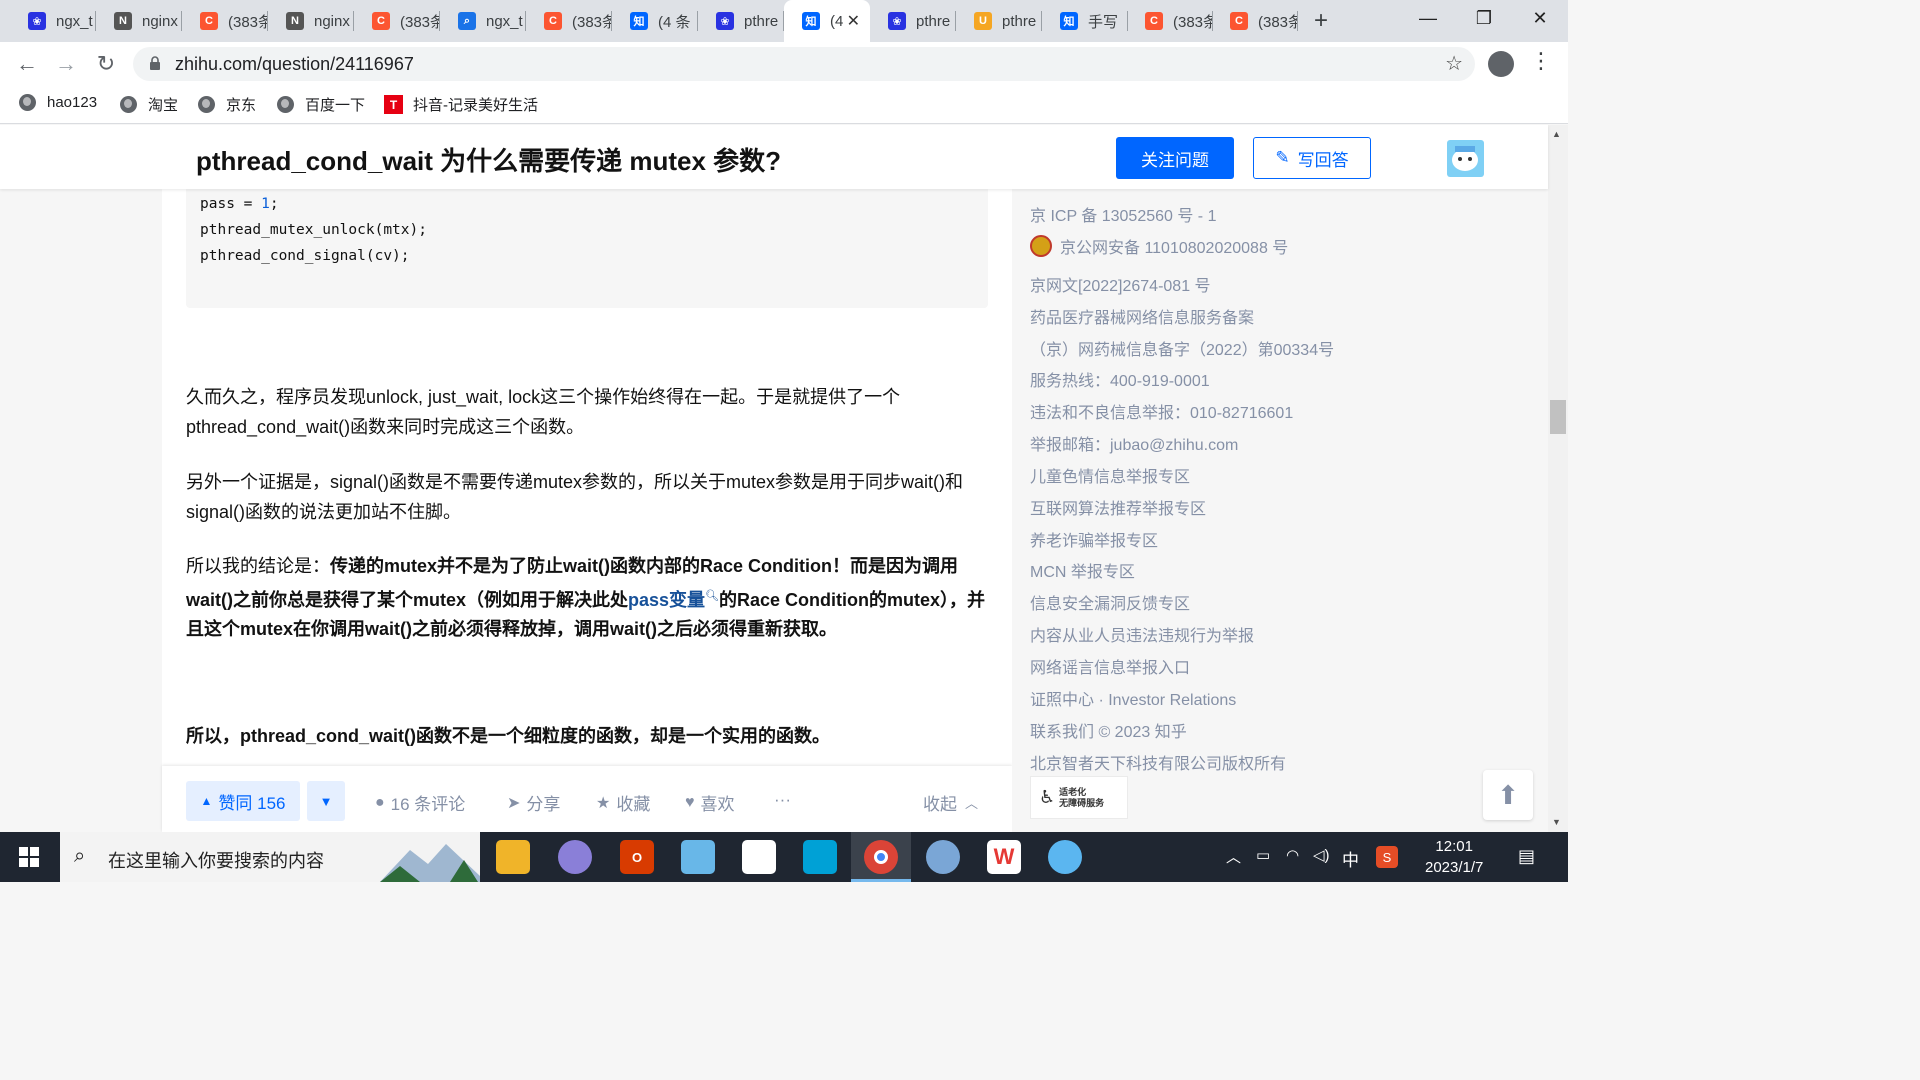 This screenshot has height=1080, width=1920. I want to click on minimize-button: —, so click(1428, 18).